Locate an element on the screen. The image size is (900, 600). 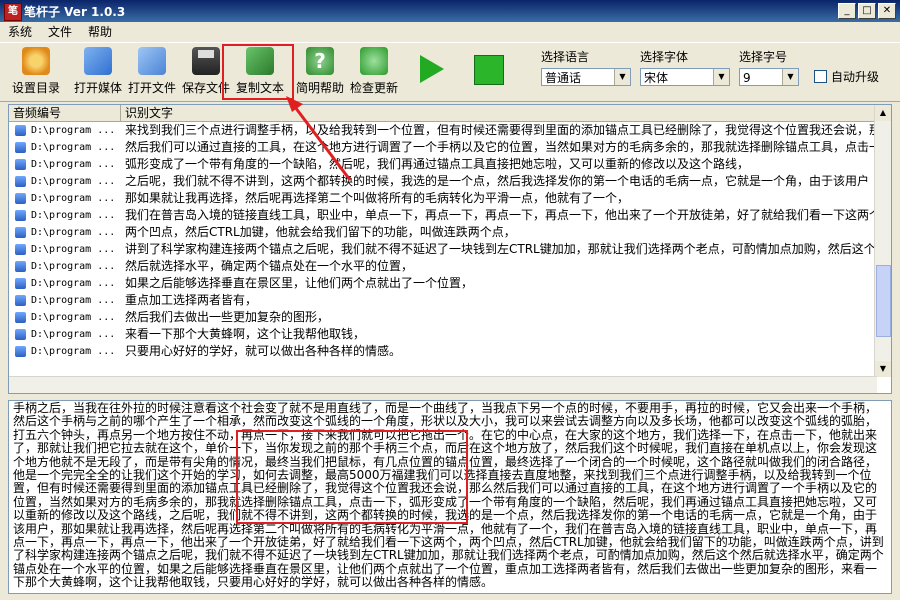
menu-help: 帮助 is located at coordinates (100, 32).